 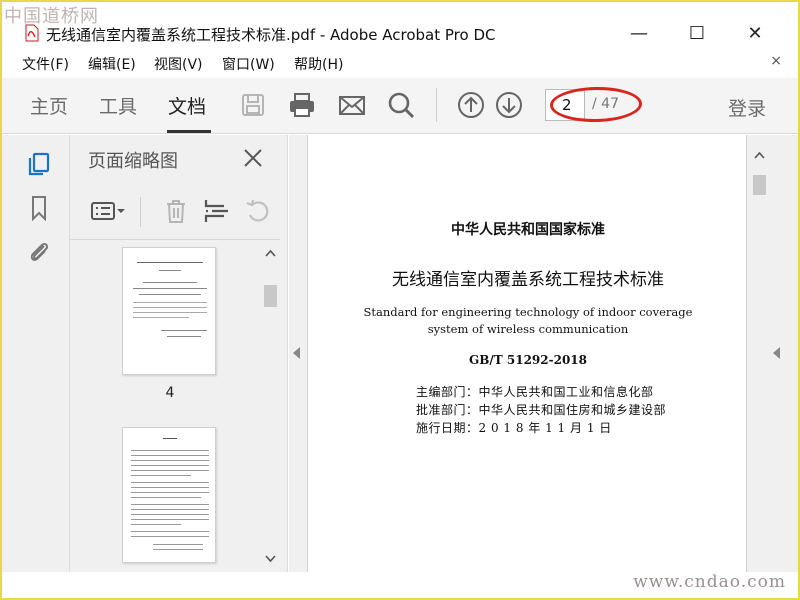 I want to click on menu-window: 窗口(W), so click(x=248, y=64).